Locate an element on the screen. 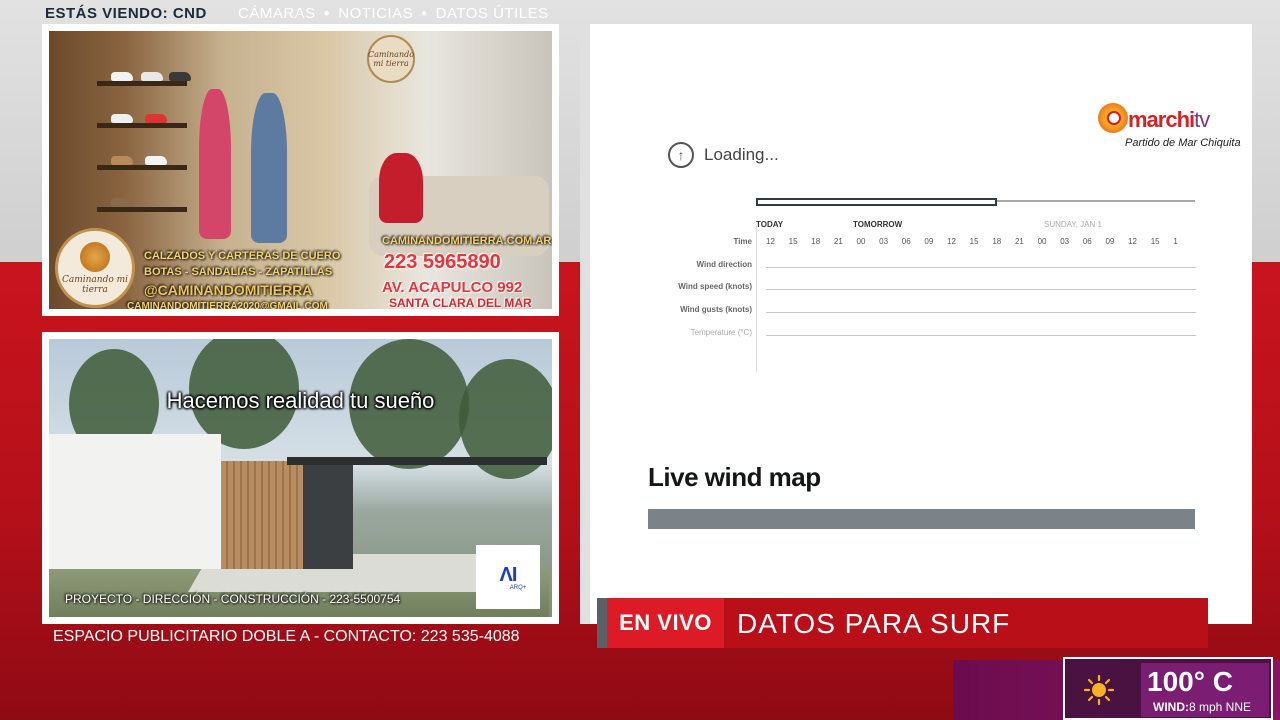 The image size is (1280, 720). nav-item-cameras: CÁMARAS is located at coordinates (277, 13).